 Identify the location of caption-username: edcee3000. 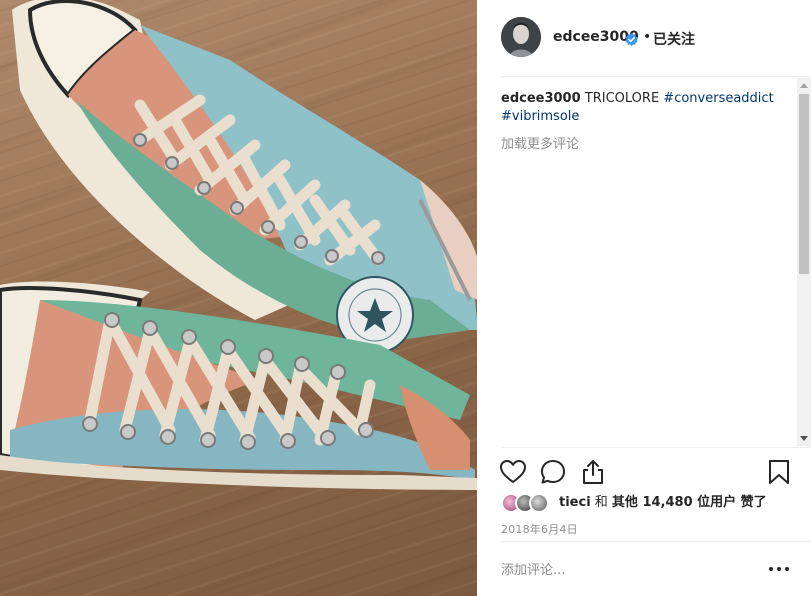
(541, 98).